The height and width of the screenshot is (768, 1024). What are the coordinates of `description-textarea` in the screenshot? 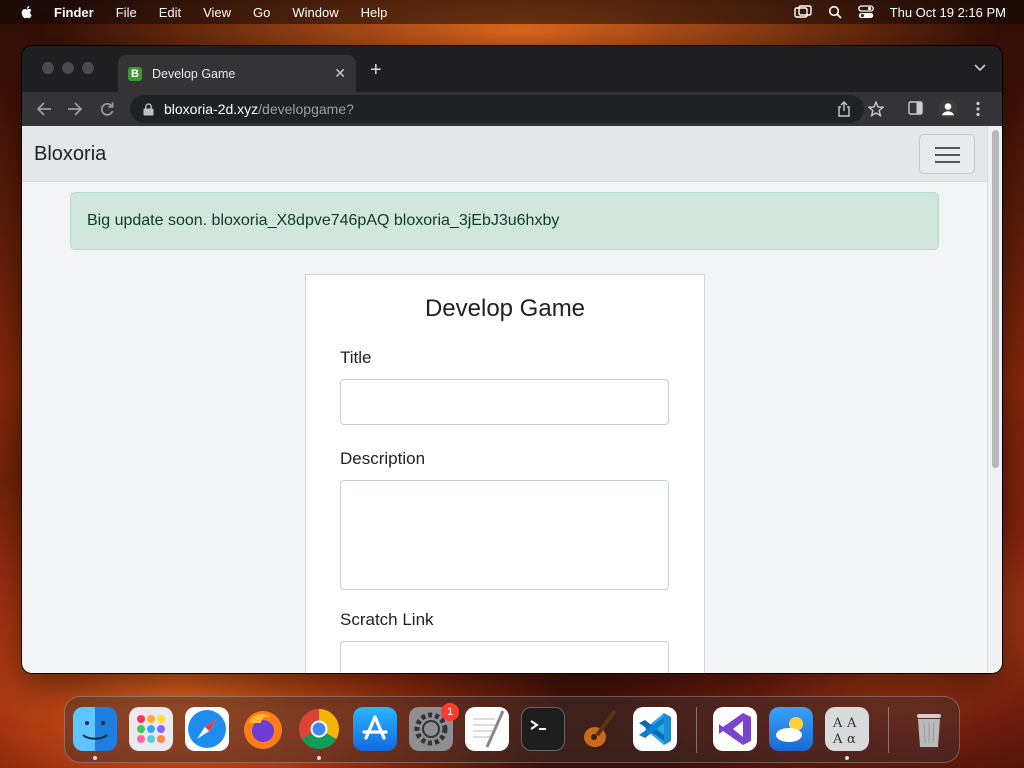 It's located at (504, 535).